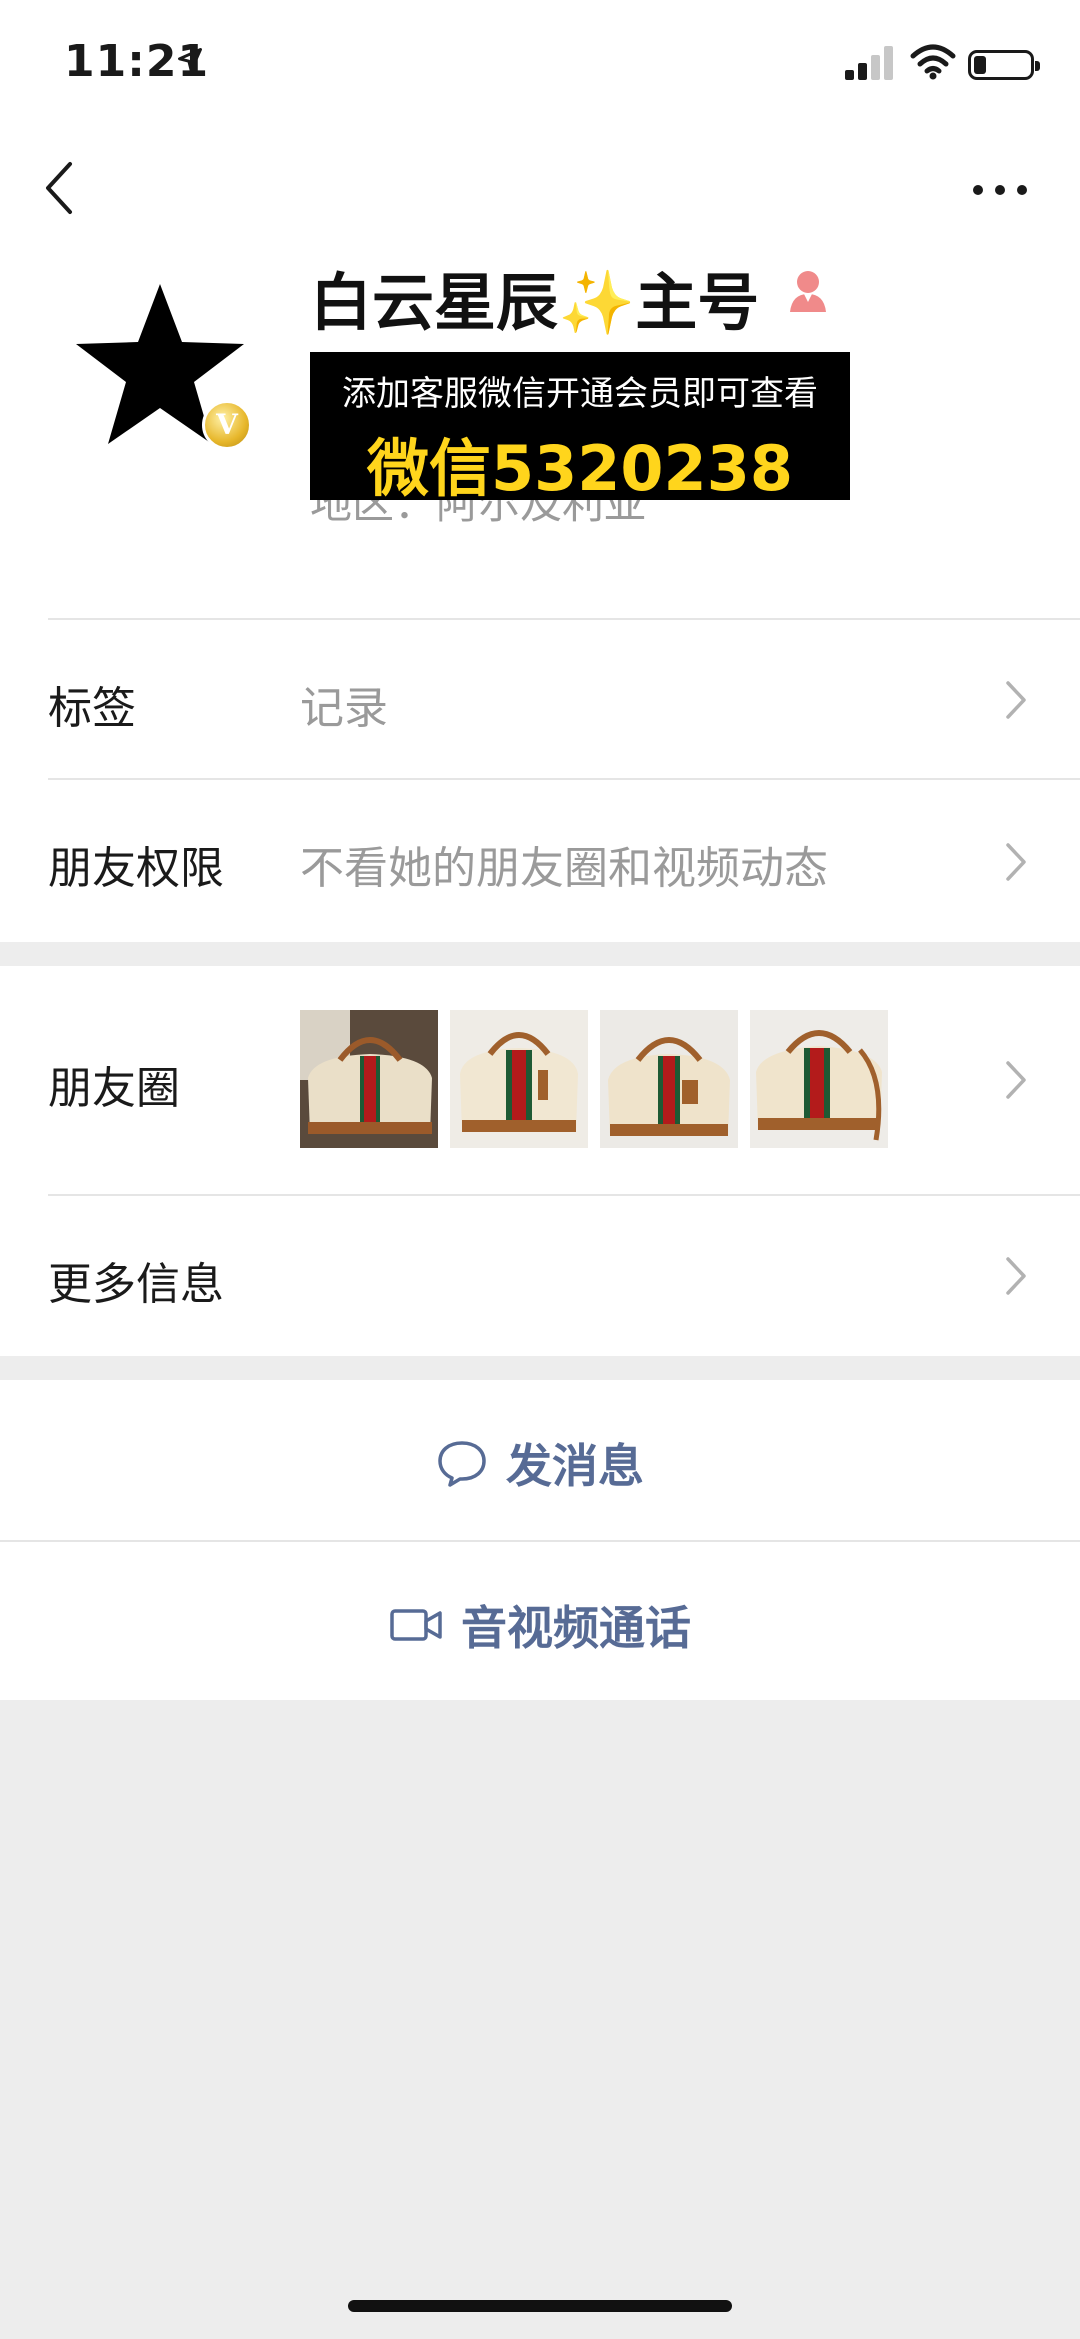 The height and width of the screenshot is (2339, 1080). I want to click on back-button, so click(60, 188).